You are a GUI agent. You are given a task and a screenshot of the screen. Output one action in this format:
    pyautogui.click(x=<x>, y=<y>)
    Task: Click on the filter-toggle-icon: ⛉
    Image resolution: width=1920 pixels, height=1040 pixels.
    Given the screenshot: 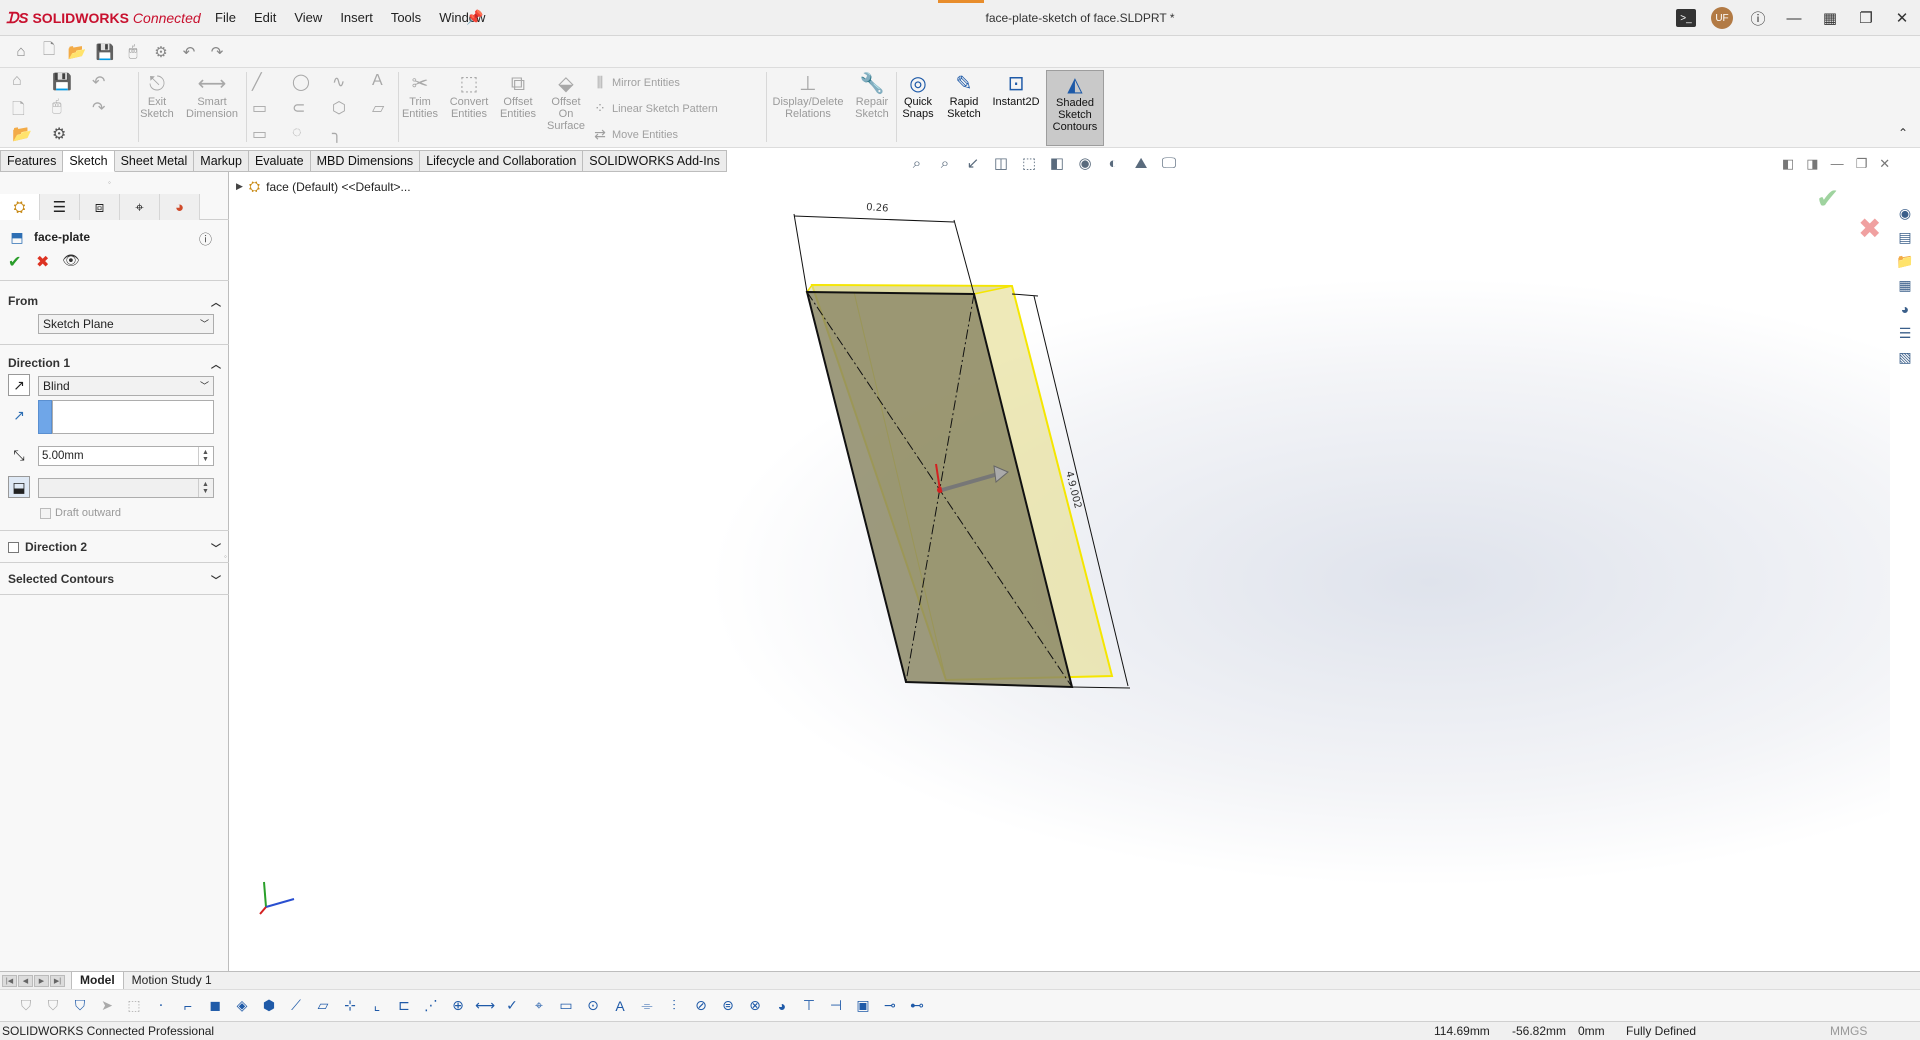 What is the action you would take?
    pyautogui.click(x=26, y=1006)
    